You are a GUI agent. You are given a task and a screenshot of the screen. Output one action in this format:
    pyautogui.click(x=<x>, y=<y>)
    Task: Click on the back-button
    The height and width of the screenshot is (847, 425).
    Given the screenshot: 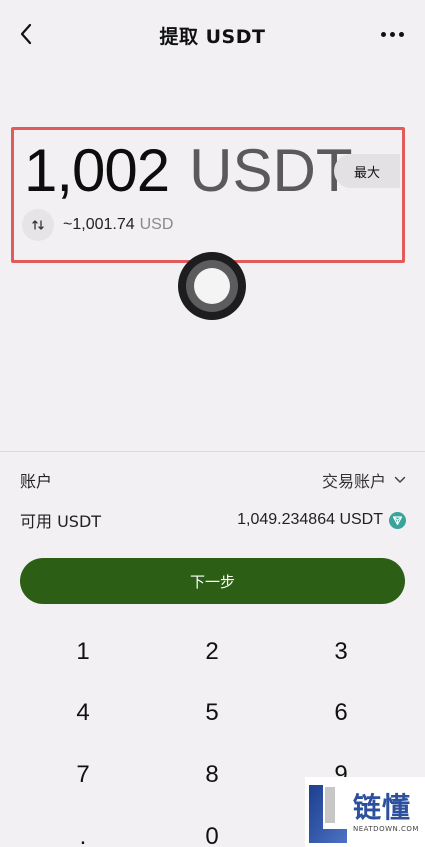 What is the action you would take?
    pyautogui.click(x=26, y=34)
    